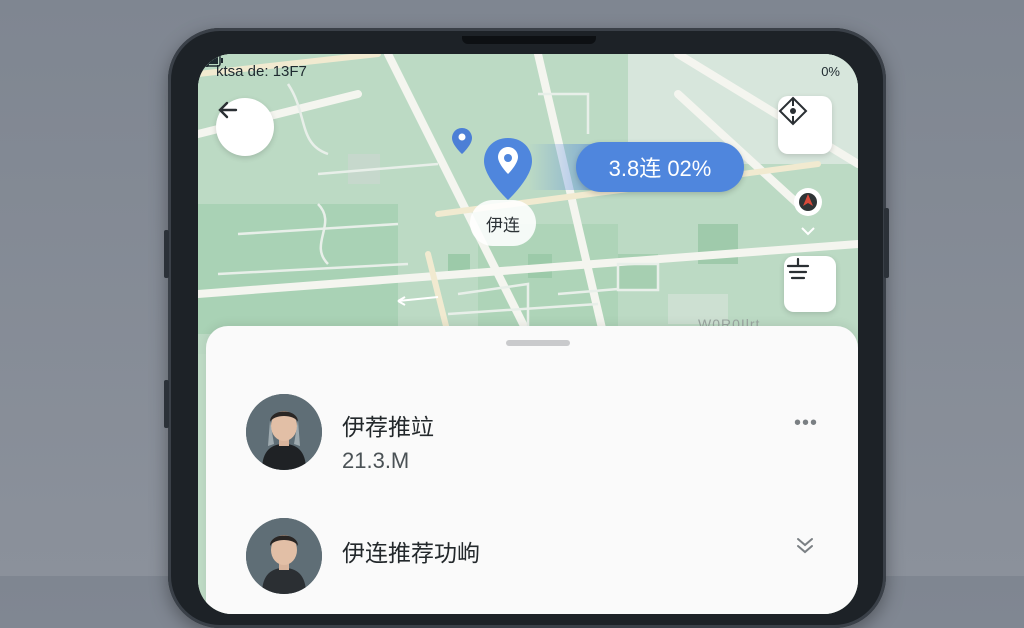 The height and width of the screenshot is (628, 1024). What do you see at coordinates (388, 427) in the screenshot?
I see `item-name: 伊荐推竝` at bounding box center [388, 427].